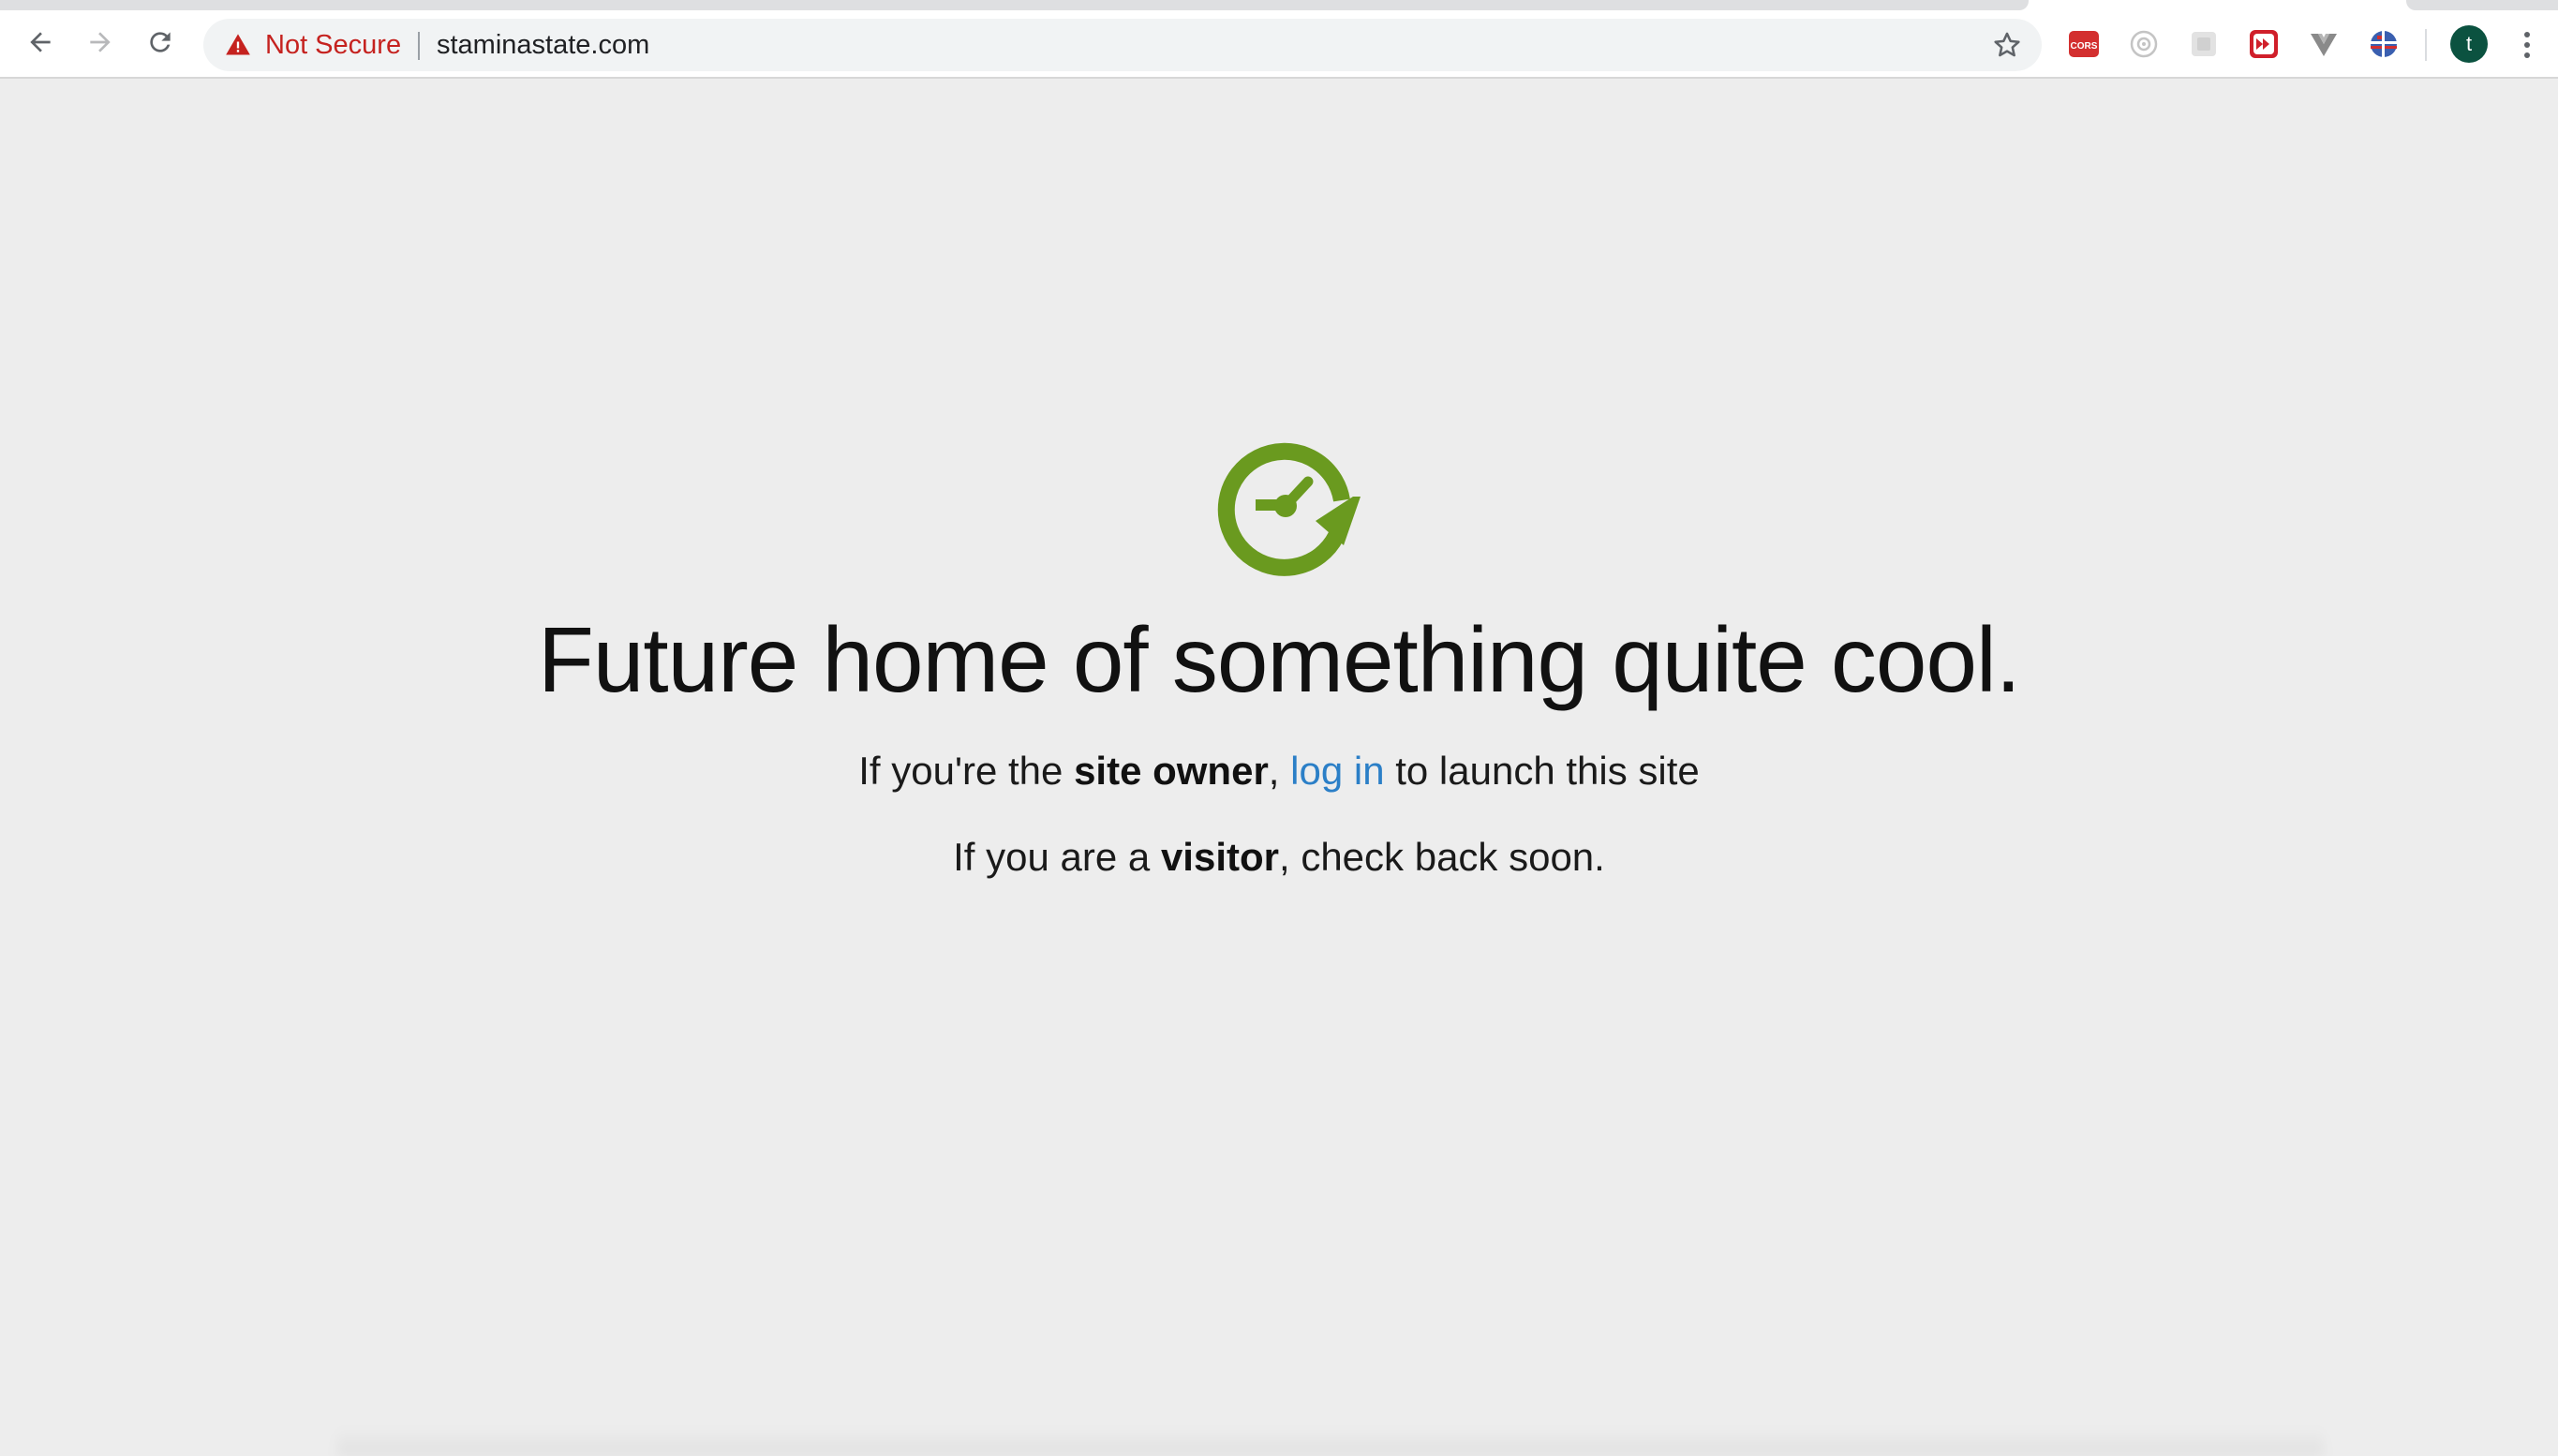 This screenshot has width=2558, height=1456. What do you see at coordinates (1171, 771) in the screenshot?
I see `owner-bold-text: site owner` at bounding box center [1171, 771].